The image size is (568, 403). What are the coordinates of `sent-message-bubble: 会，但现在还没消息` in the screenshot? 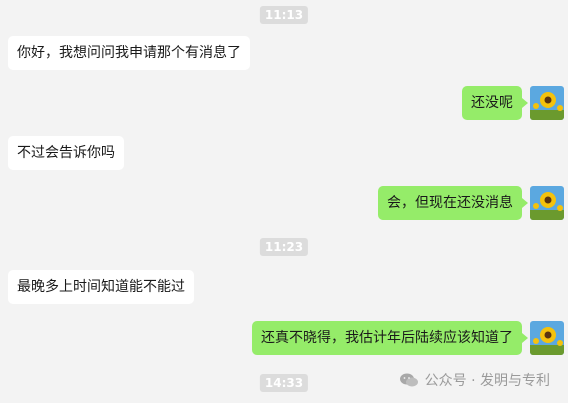 It's located at (453, 203).